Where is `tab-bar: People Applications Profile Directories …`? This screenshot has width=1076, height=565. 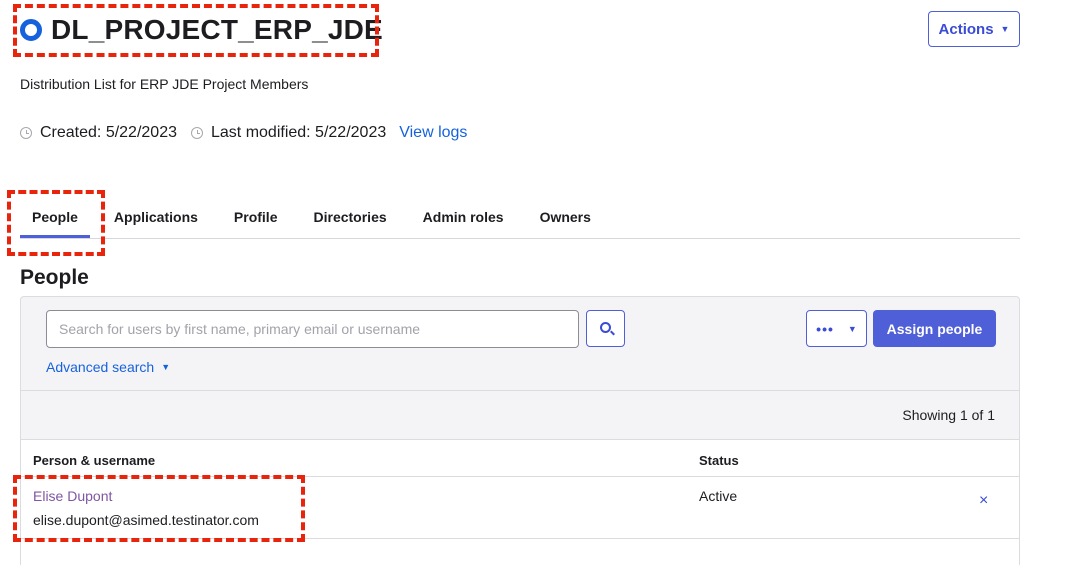
tab-bar: People Applications Profile Directories … is located at coordinates (520, 219).